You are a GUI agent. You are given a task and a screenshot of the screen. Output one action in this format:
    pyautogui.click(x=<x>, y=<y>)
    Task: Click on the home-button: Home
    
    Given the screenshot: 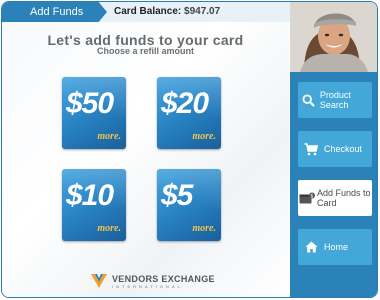 What is the action you would take?
    pyautogui.click(x=335, y=247)
    